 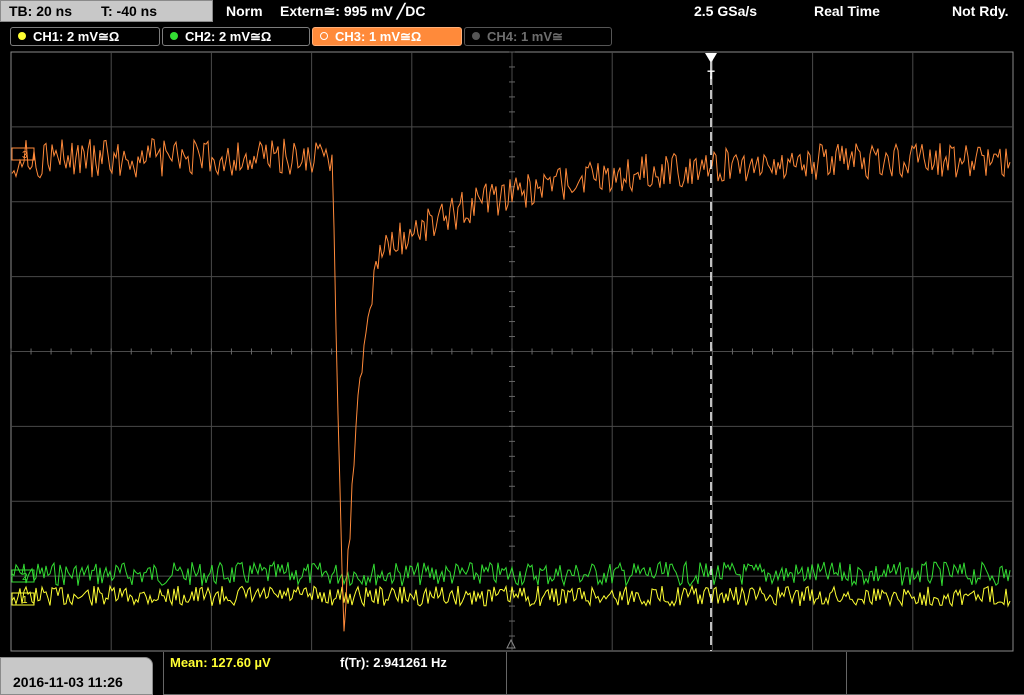 I want to click on measurement-frequency: f(Tr): 2.941261 Hz, so click(x=393, y=662).